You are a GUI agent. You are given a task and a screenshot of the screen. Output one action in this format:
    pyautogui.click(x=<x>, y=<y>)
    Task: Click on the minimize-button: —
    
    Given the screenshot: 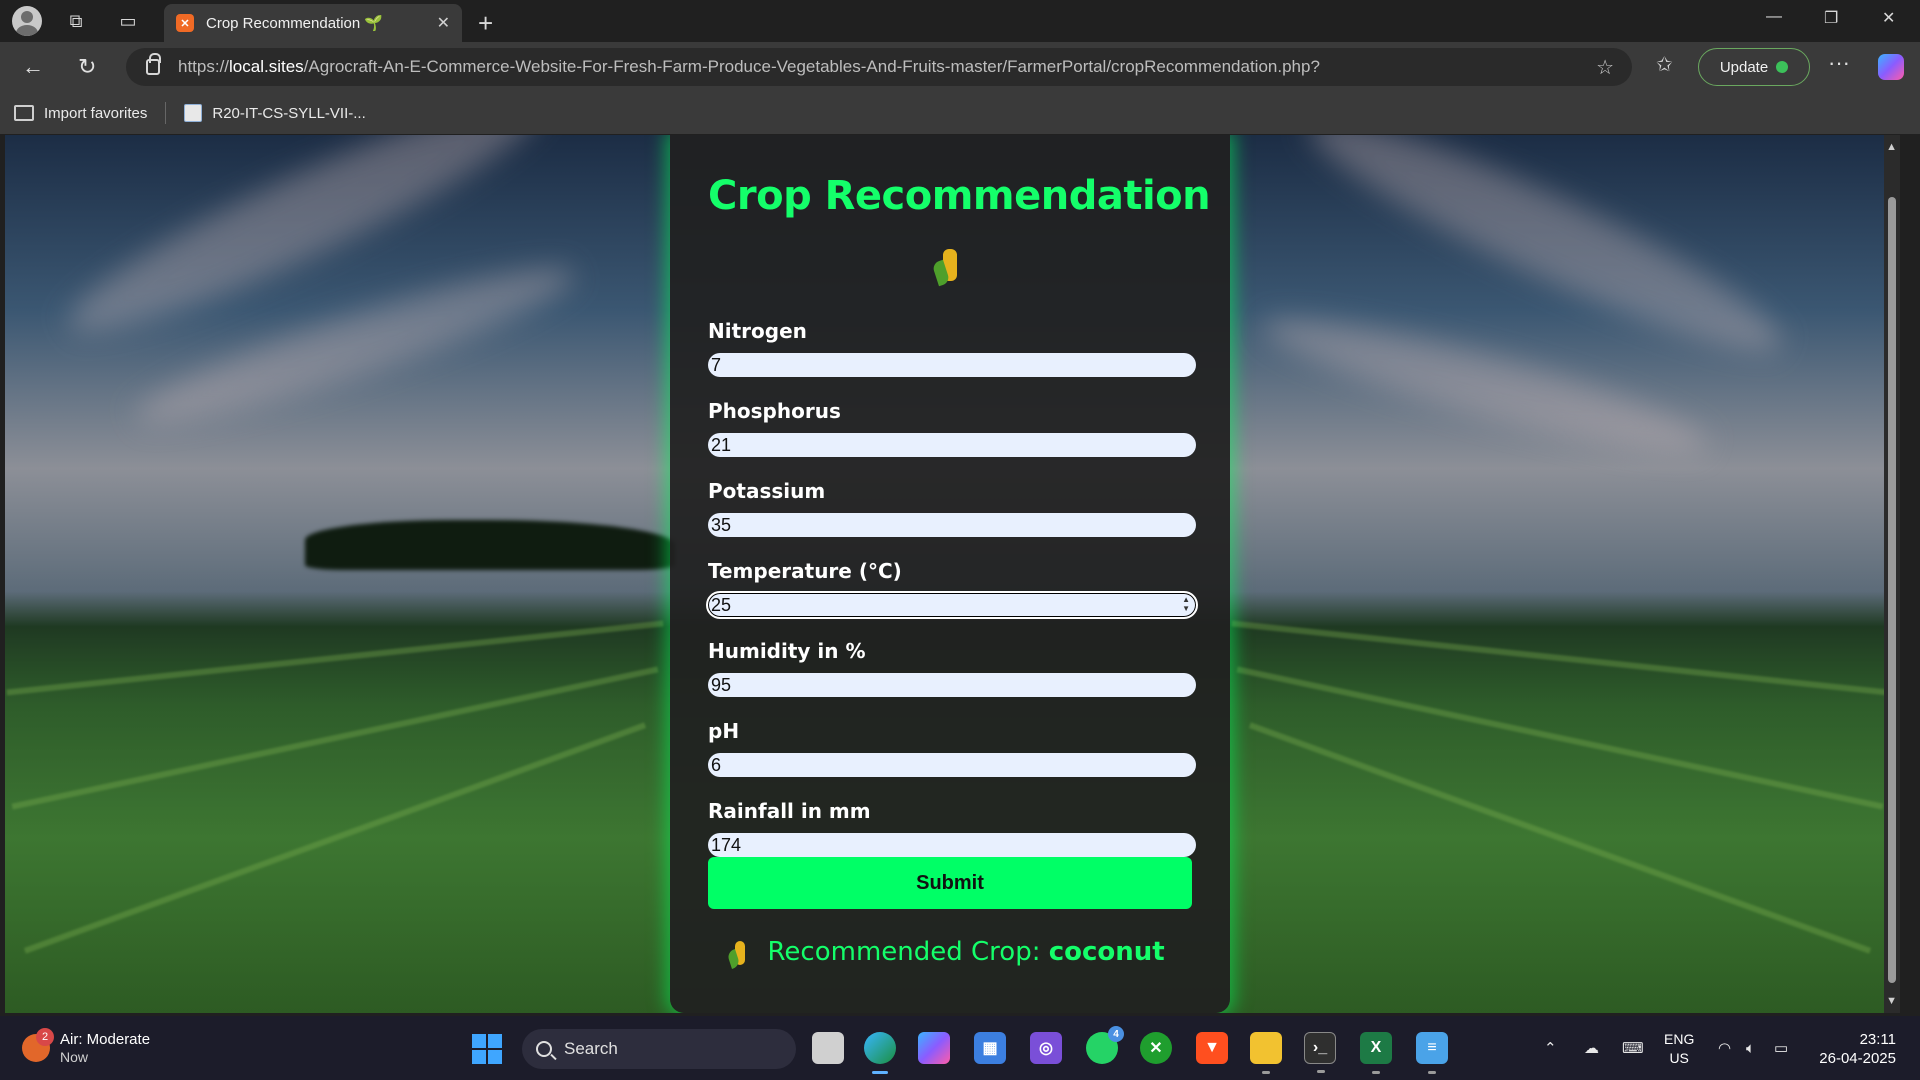 What is the action you would take?
    pyautogui.click(x=1774, y=17)
    